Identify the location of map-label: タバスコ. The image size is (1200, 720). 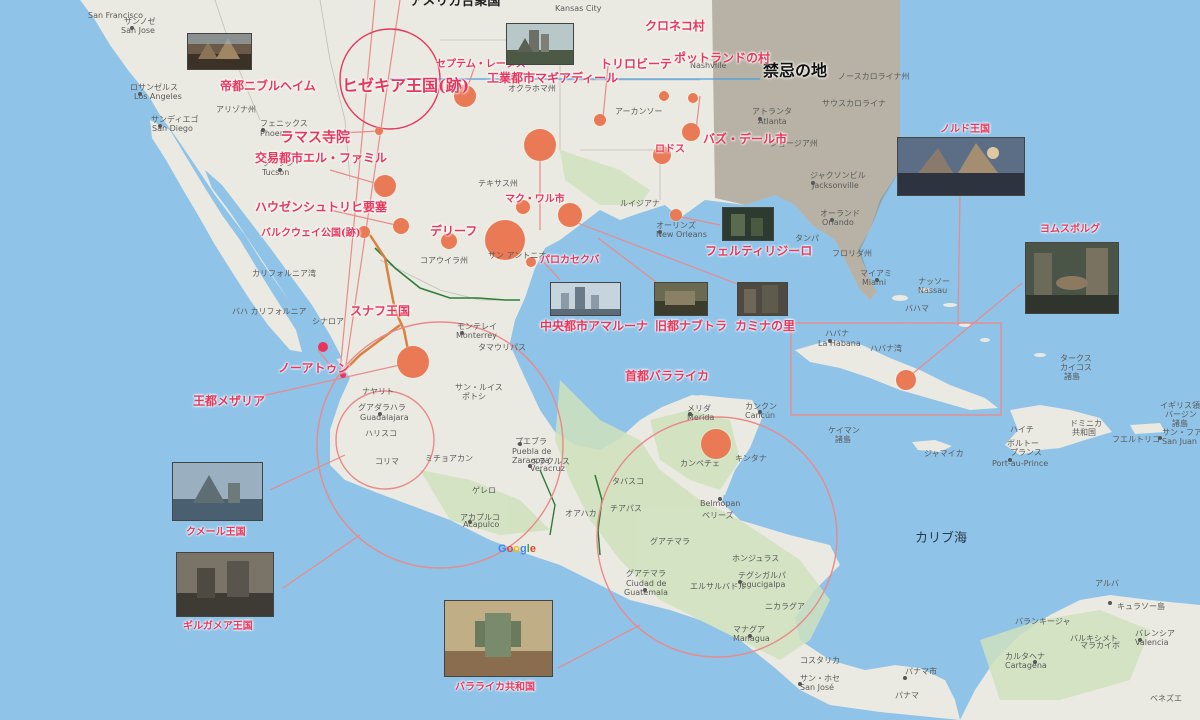
(628, 481).